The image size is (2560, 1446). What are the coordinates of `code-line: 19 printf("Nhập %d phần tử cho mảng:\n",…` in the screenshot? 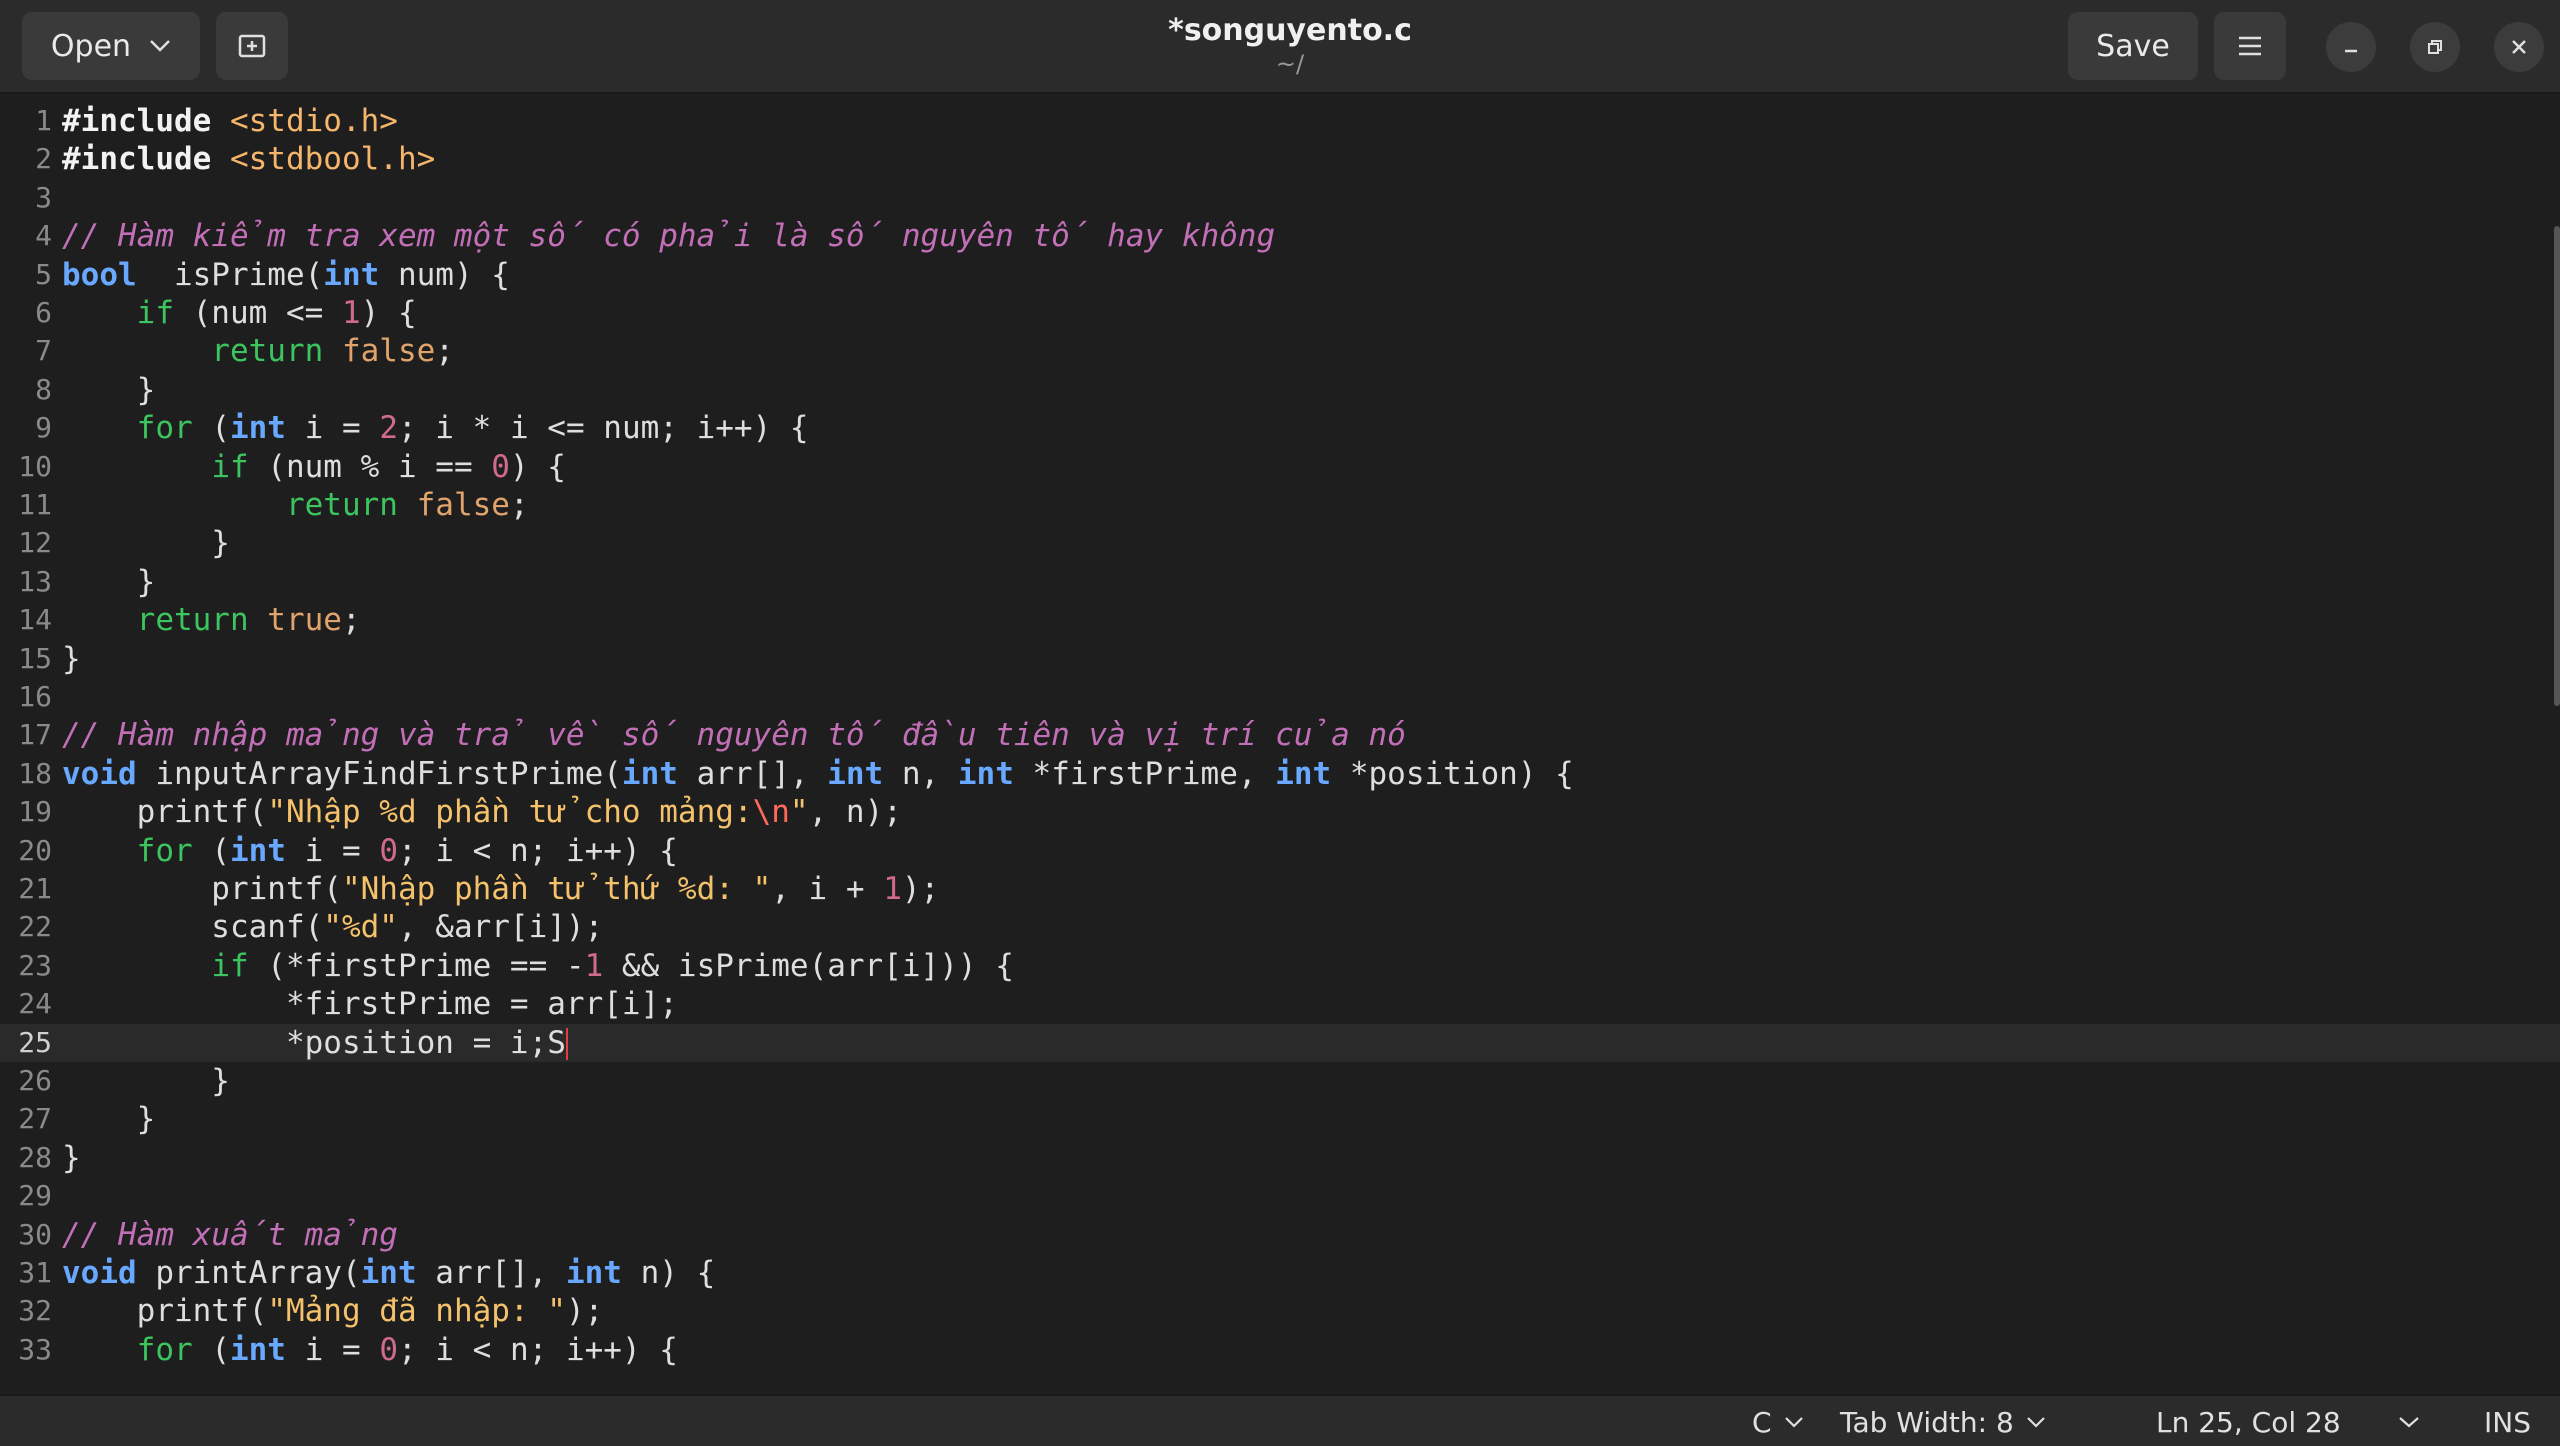 It's located at (1280, 812).